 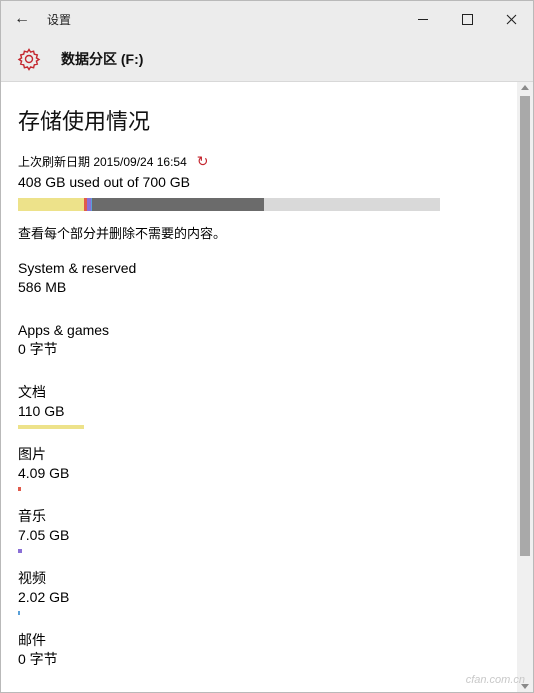 I want to click on storage-category: 文档 110 GB, so click(x=51, y=406).